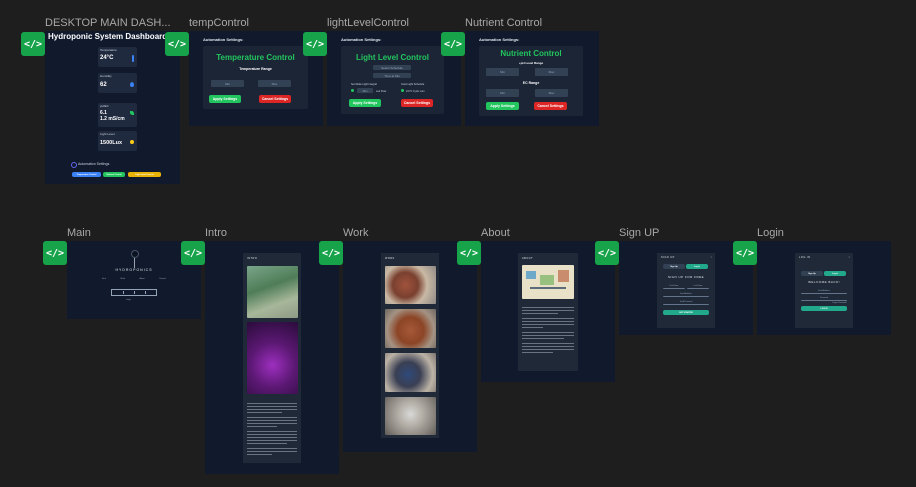 The image size is (916, 487). Describe the element at coordinates (106, 76) in the screenshot. I see `card-label: Humidity` at that location.